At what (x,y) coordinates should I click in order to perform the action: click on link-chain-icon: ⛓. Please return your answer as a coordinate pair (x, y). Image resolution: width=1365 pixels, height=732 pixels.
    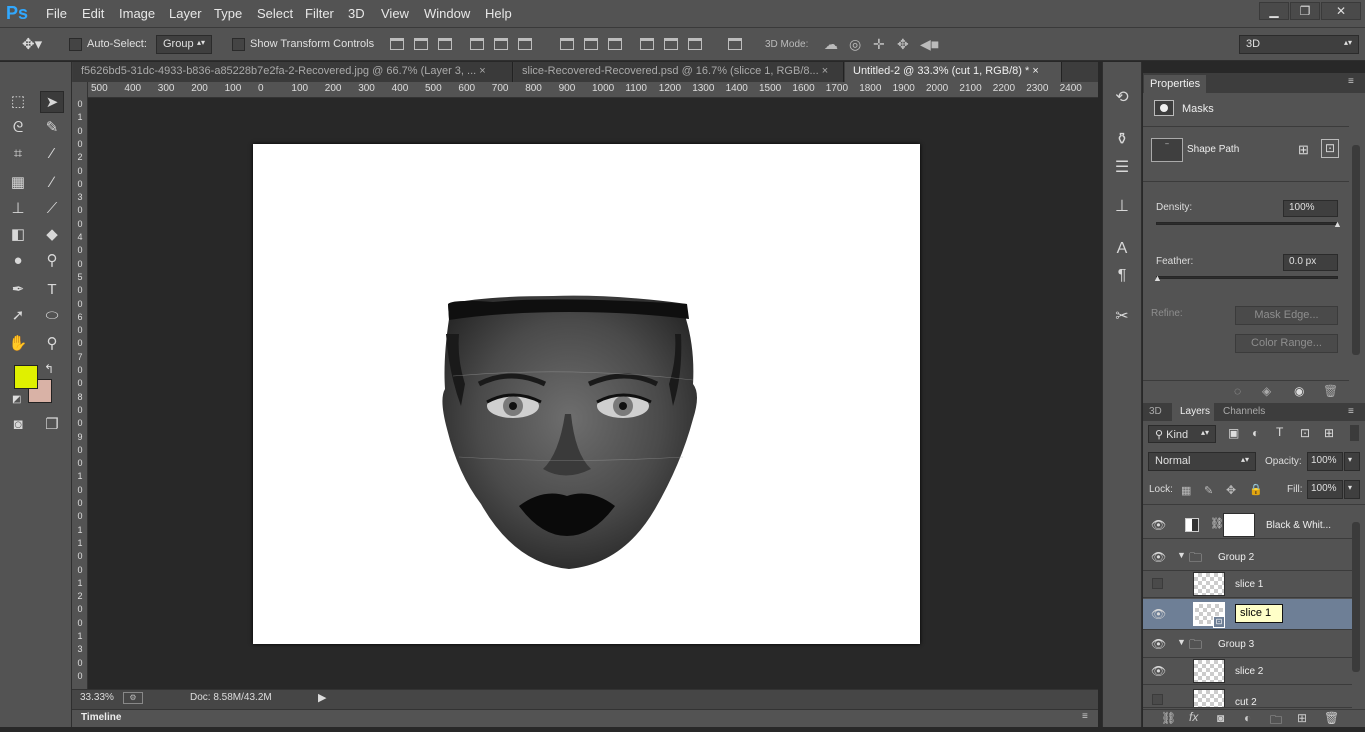
    Looking at the image, I should click on (1217, 523).